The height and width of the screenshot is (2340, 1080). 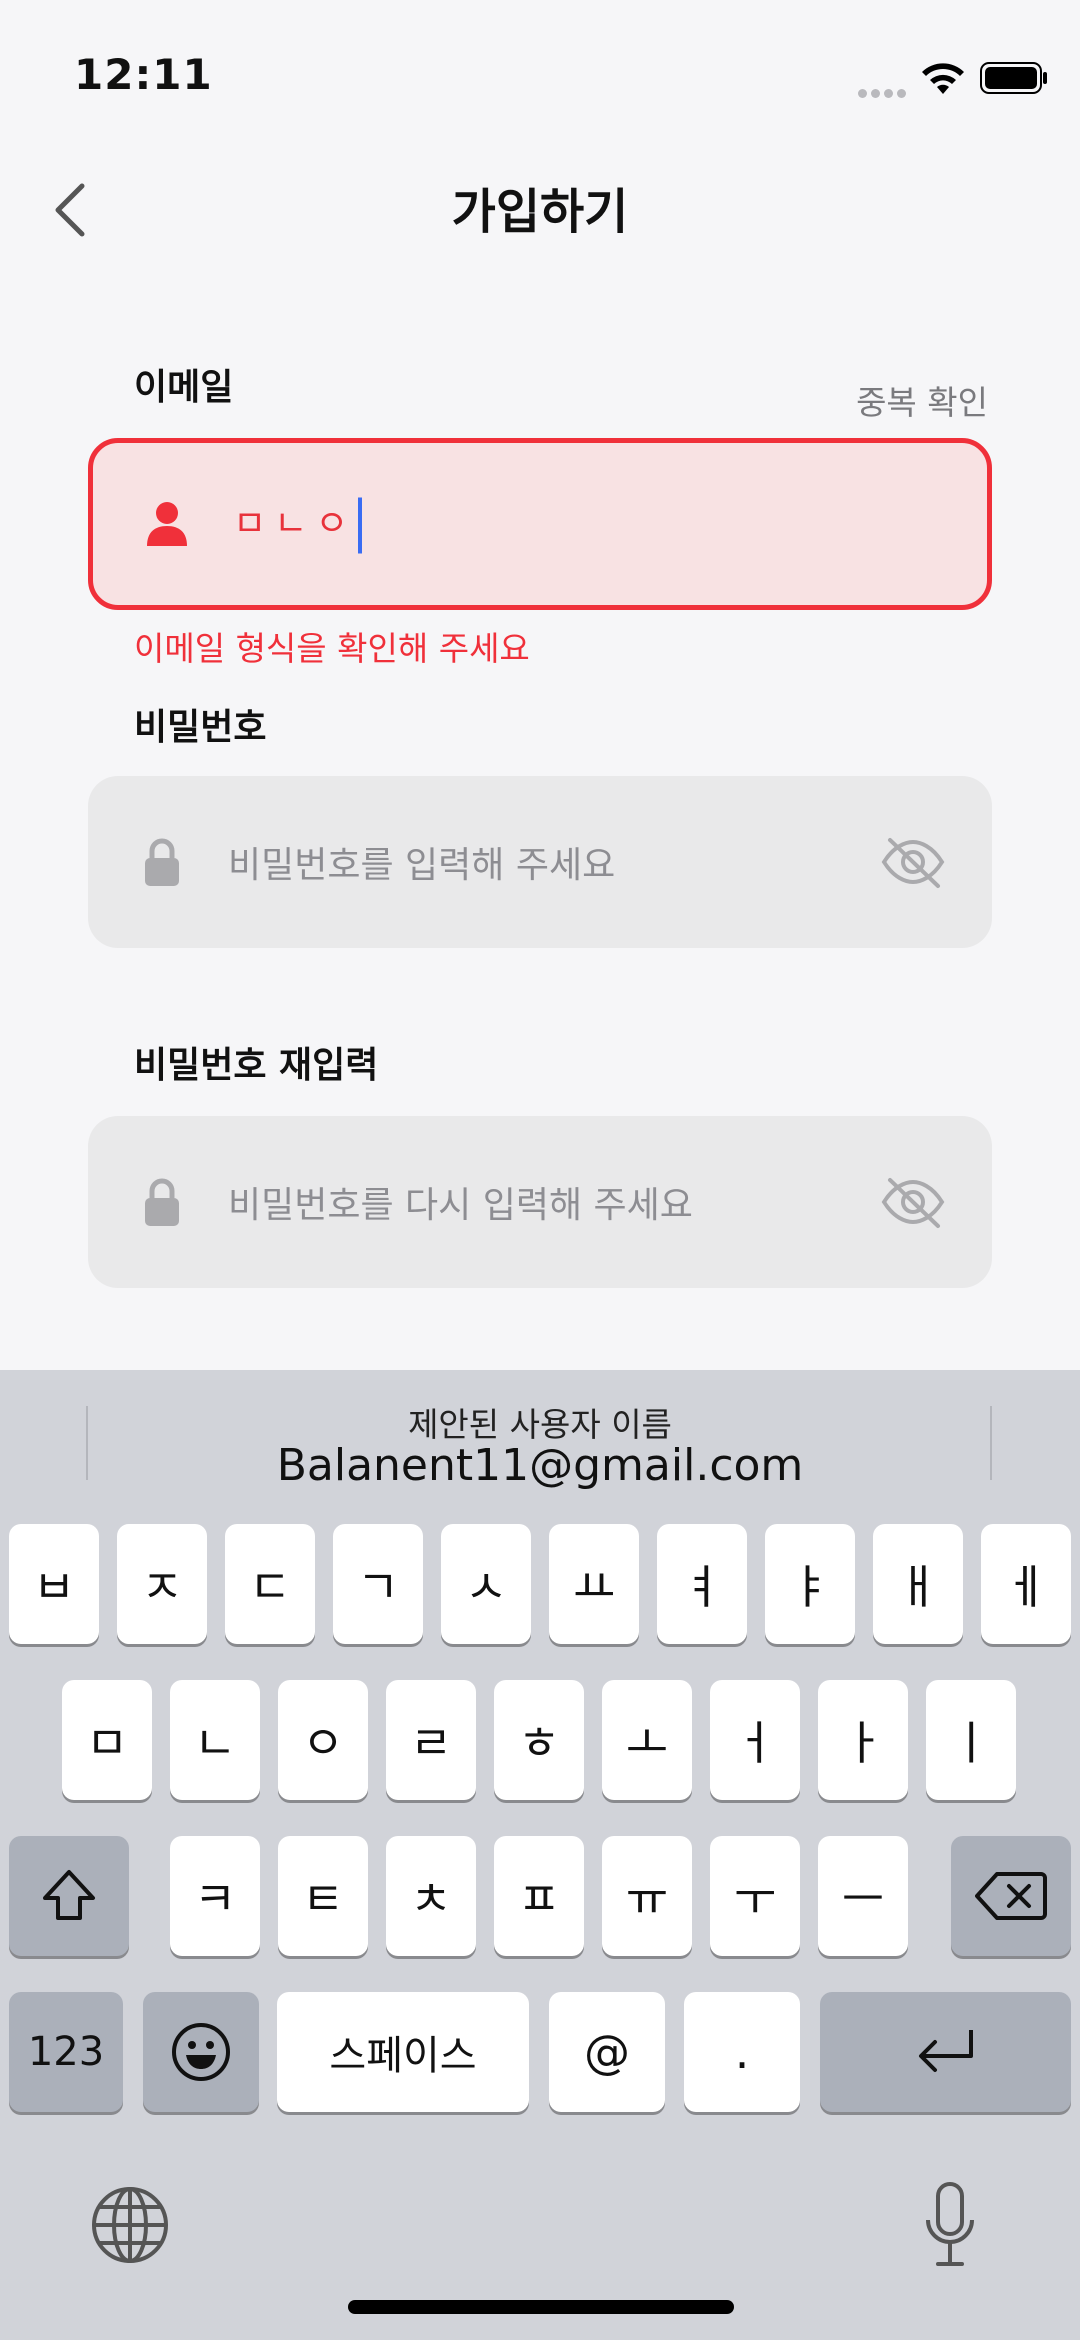 I want to click on emoji-icon, so click(x=201, y=2052).